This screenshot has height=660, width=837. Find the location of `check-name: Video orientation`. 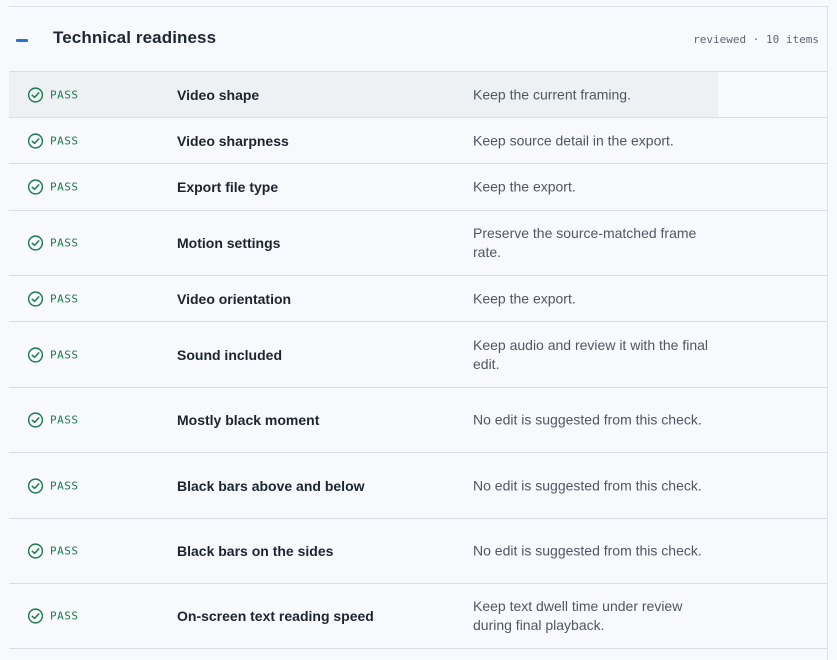

check-name: Video orientation is located at coordinates (234, 298).